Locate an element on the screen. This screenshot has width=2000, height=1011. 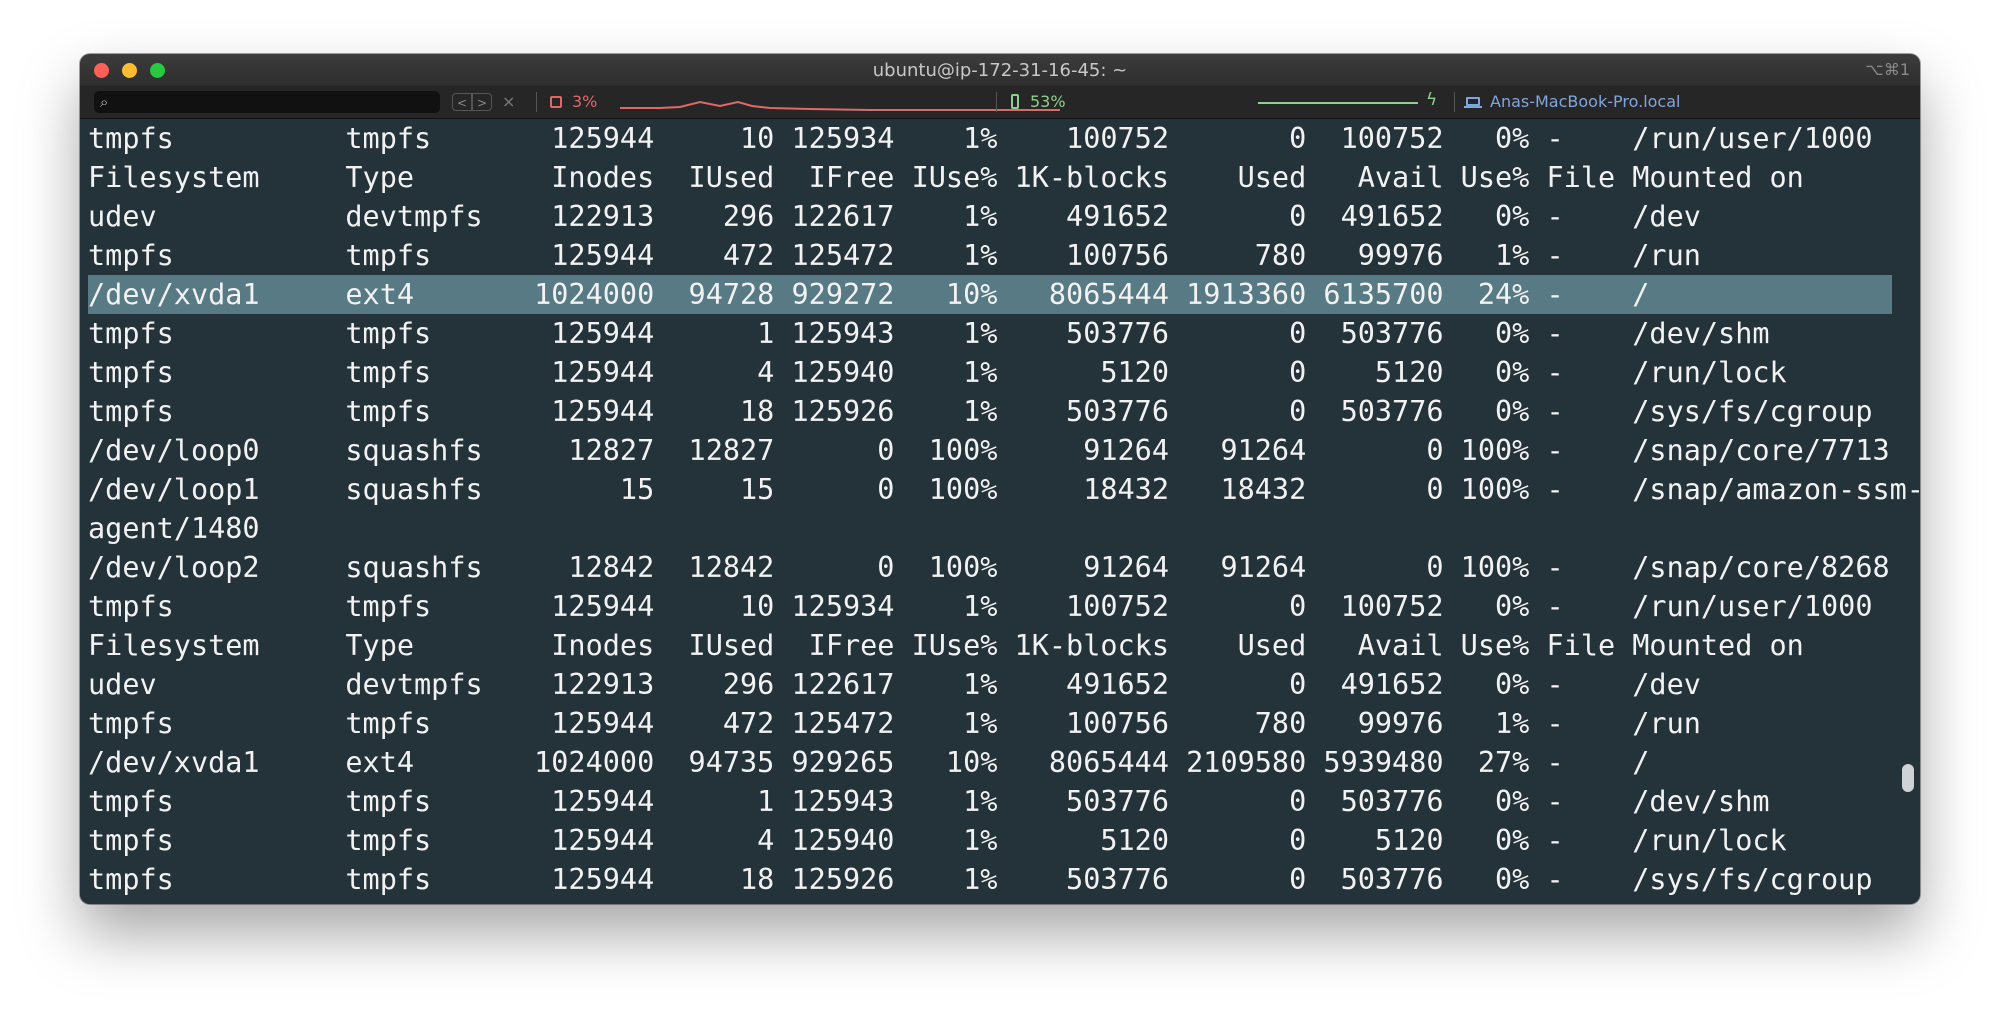
cpu-graph is located at coordinates (840, 105).